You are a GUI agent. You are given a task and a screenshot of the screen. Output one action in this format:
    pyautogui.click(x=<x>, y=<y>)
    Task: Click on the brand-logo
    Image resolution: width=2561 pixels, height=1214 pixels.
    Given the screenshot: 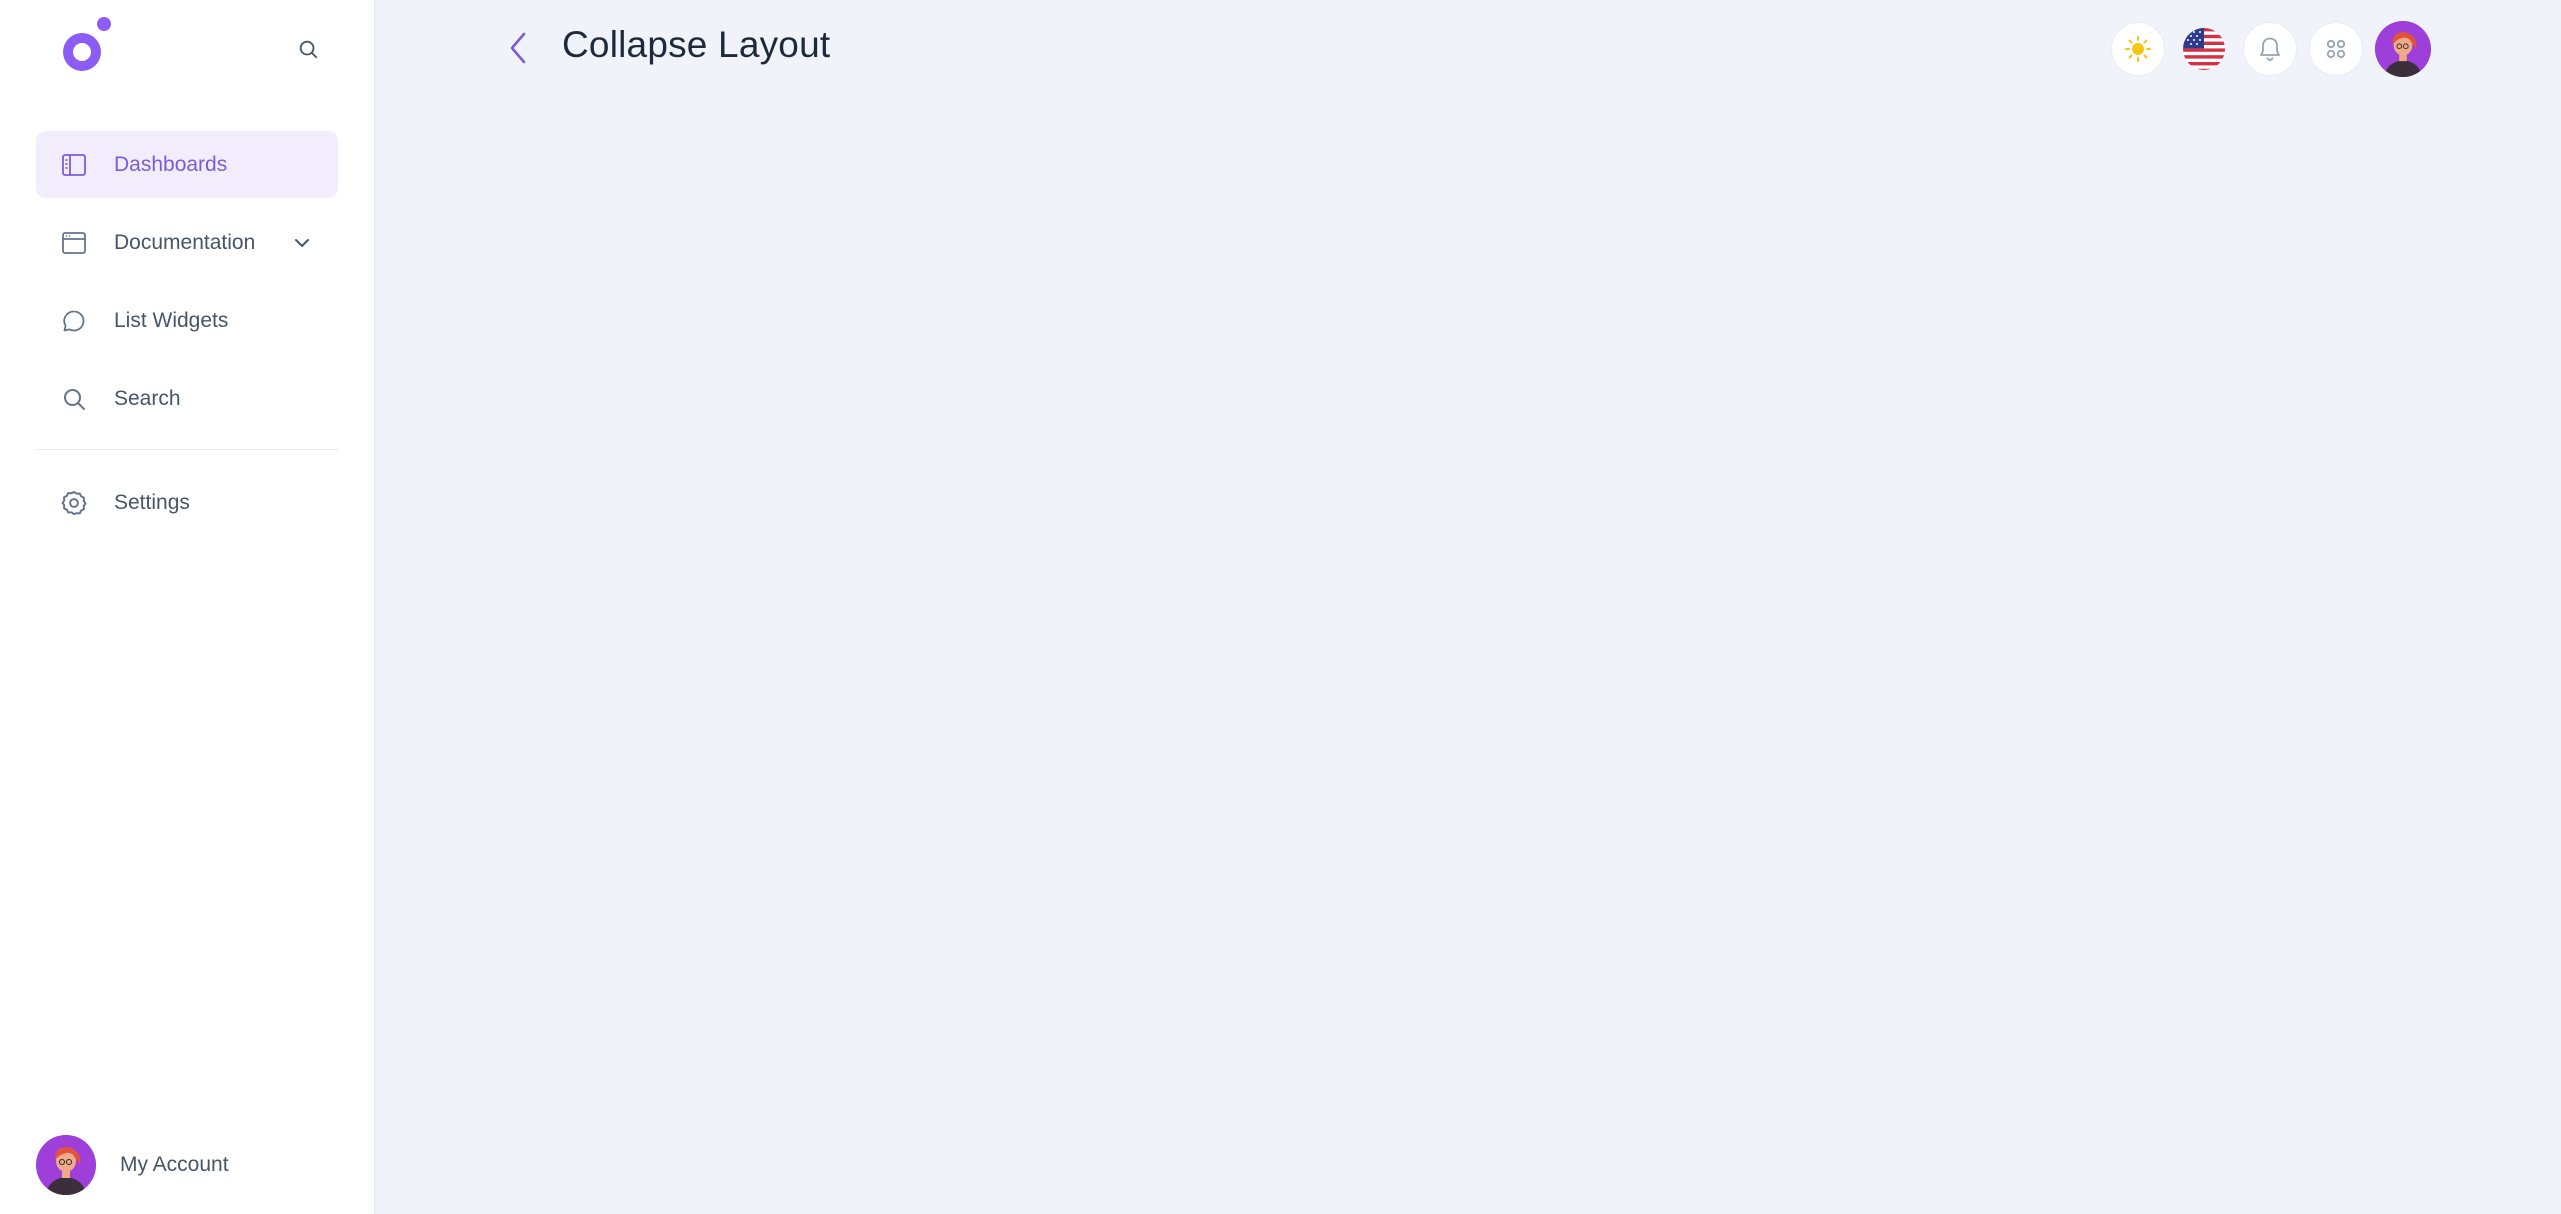 What is the action you would take?
    pyautogui.click(x=84, y=46)
    